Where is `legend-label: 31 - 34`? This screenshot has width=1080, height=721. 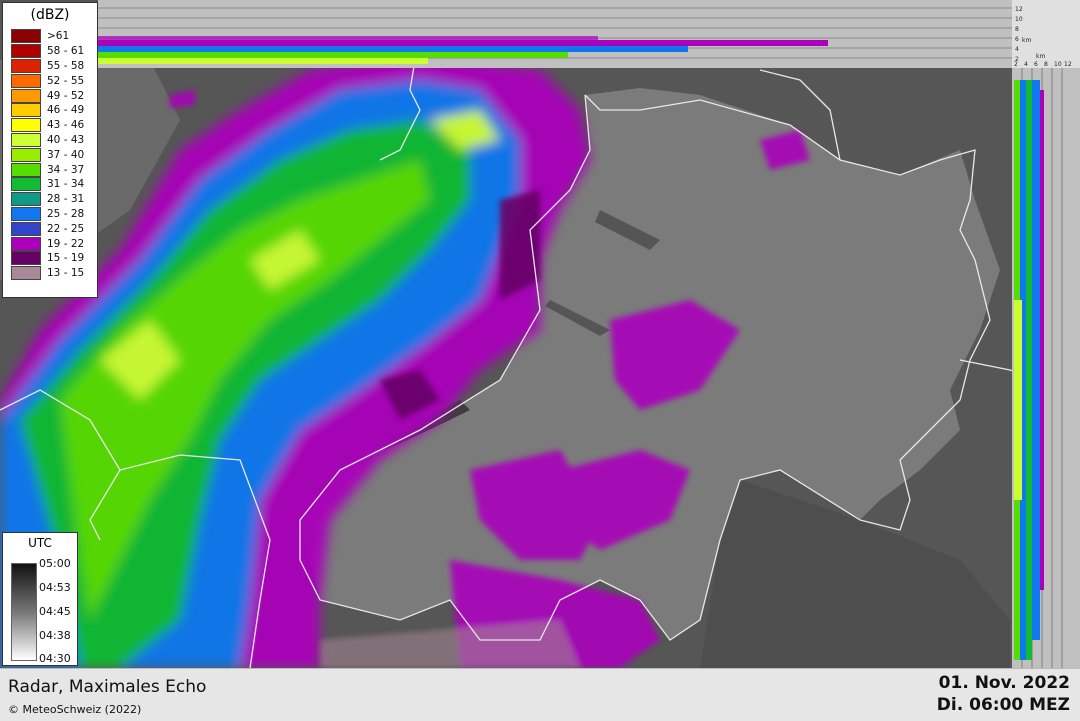 legend-label: 31 - 34 is located at coordinates (66, 184).